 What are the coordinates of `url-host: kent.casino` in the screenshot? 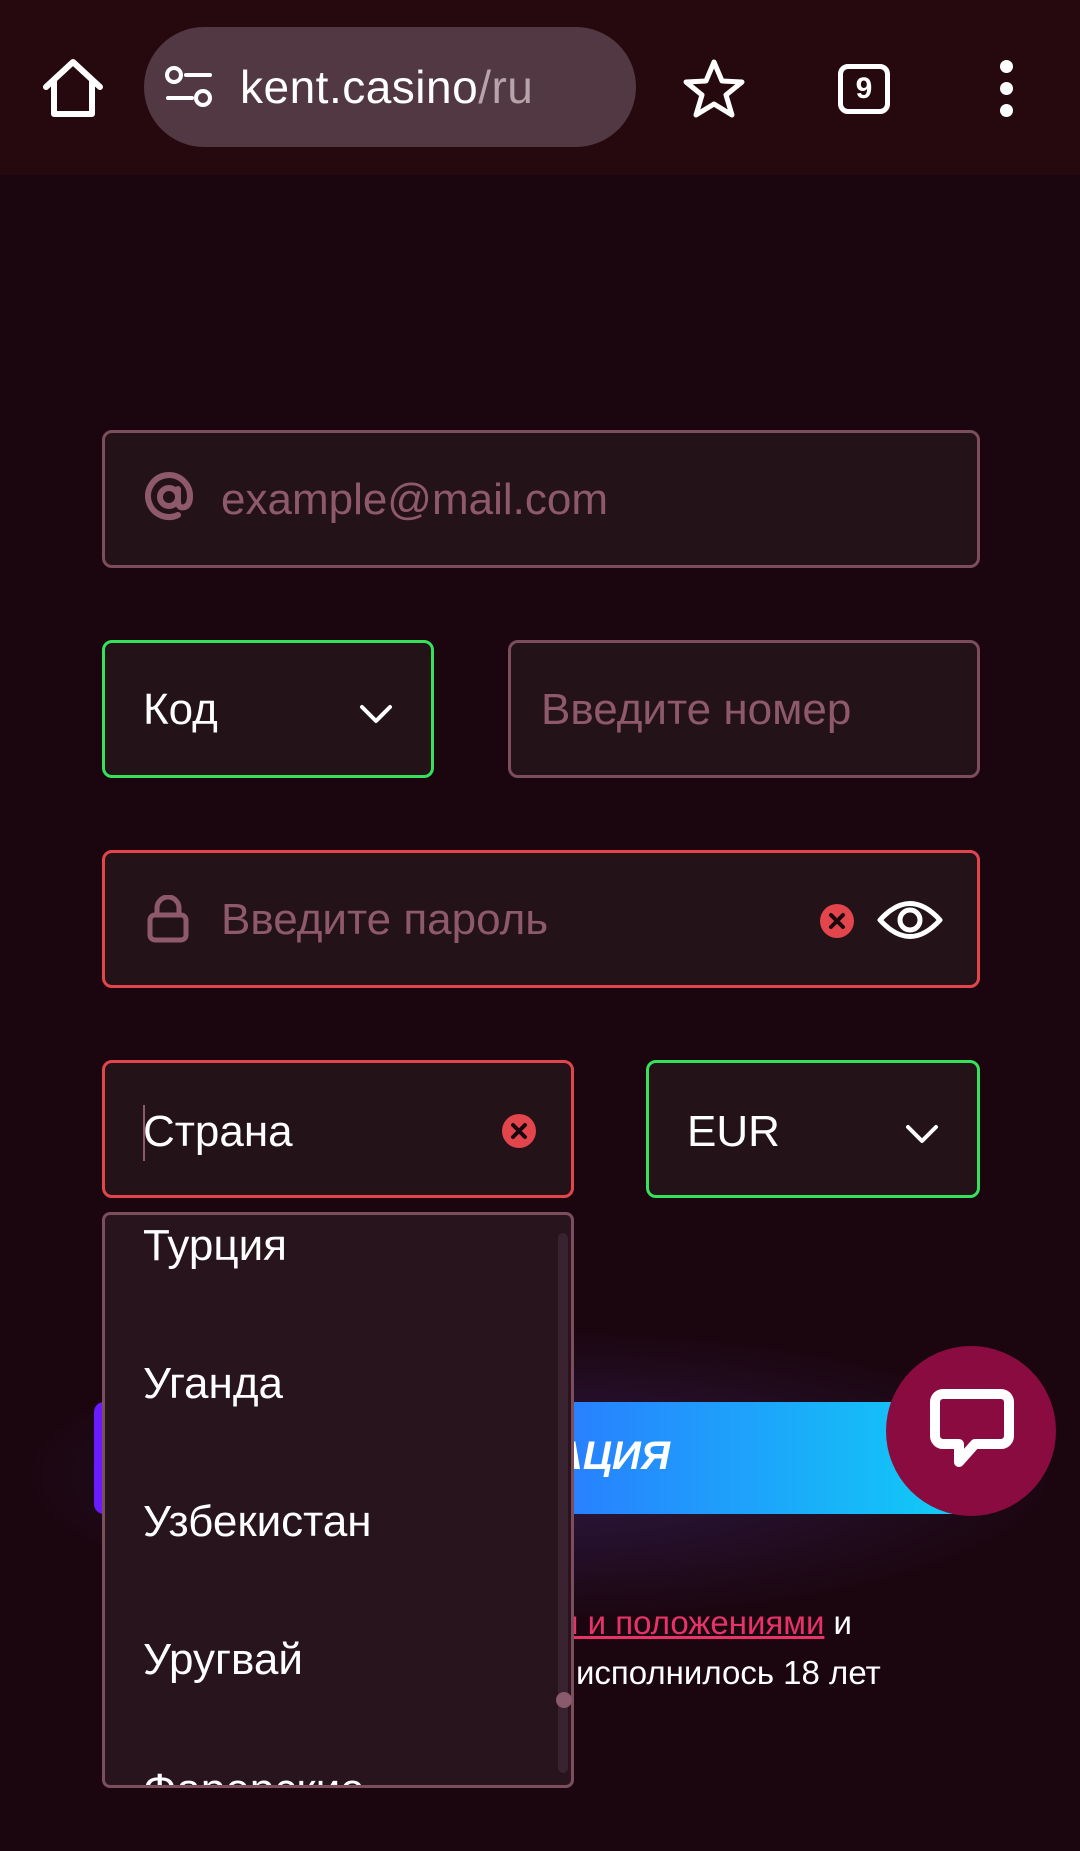 It's located at (359, 87).